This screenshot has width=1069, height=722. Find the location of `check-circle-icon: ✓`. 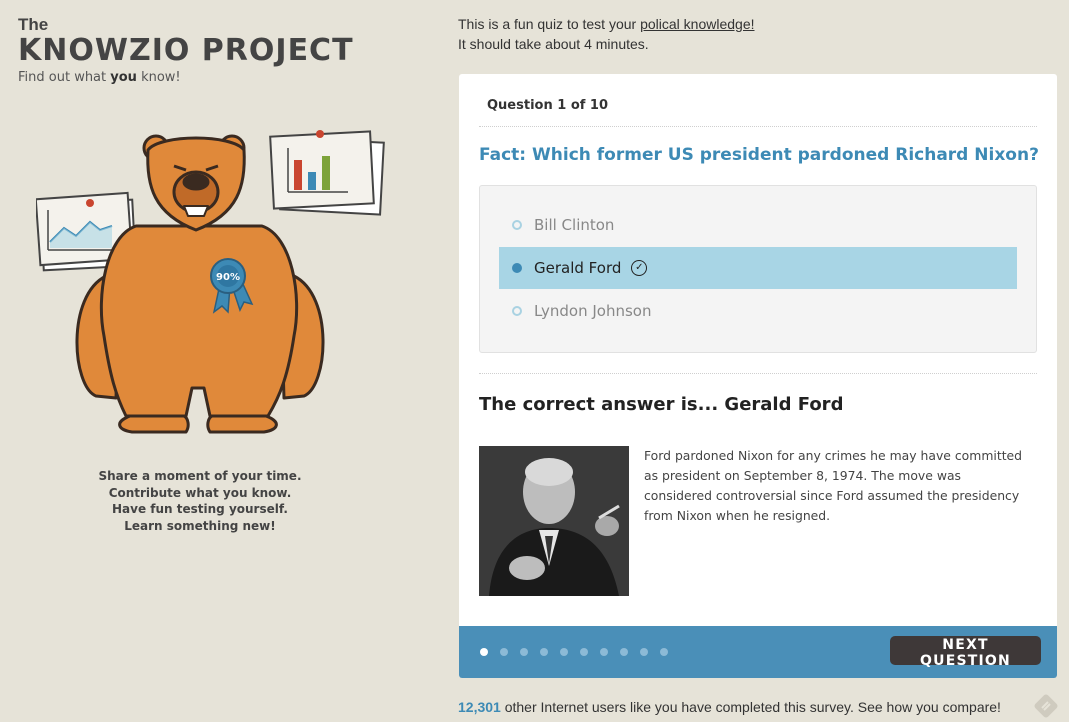

check-circle-icon: ✓ is located at coordinates (639, 268).